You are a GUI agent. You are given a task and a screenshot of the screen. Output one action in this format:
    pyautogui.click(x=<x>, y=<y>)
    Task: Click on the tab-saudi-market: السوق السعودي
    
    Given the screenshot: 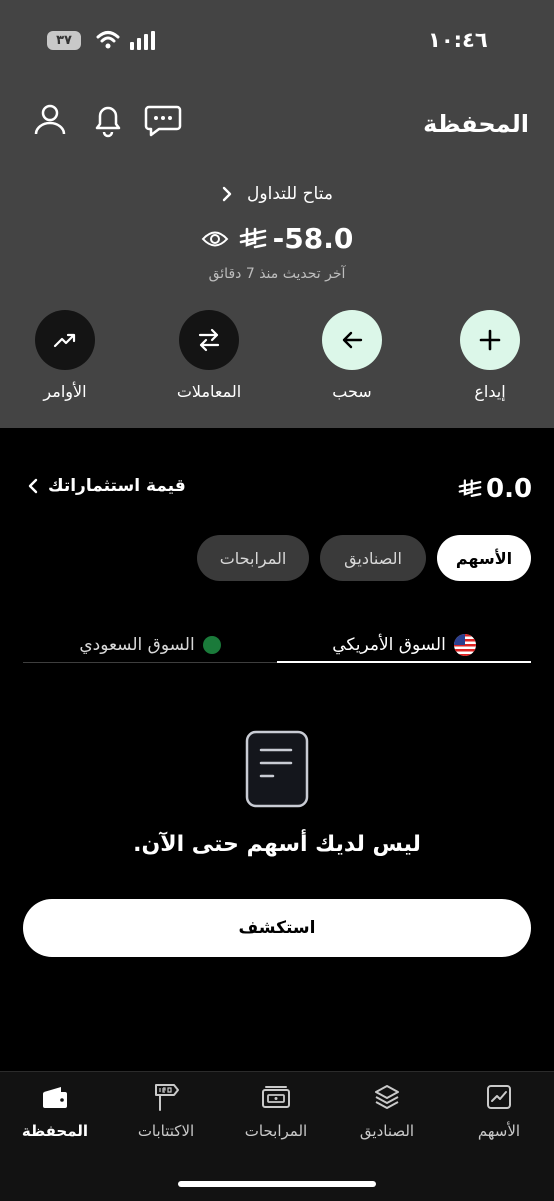 What is the action you would take?
    pyautogui.click(x=150, y=645)
    